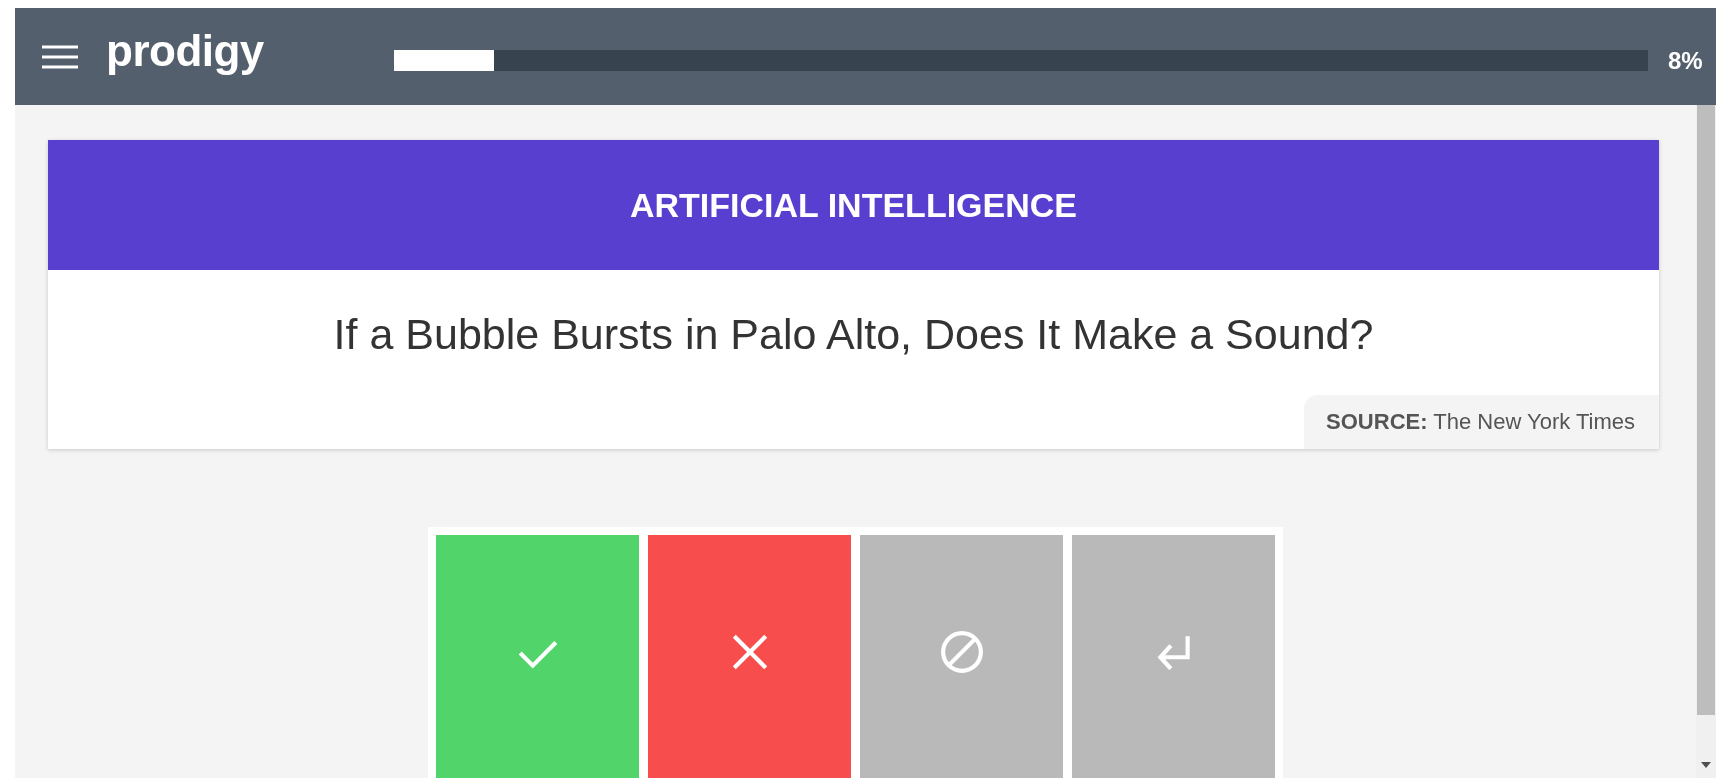  What do you see at coordinates (1173, 656) in the screenshot?
I see `undo-button` at bounding box center [1173, 656].